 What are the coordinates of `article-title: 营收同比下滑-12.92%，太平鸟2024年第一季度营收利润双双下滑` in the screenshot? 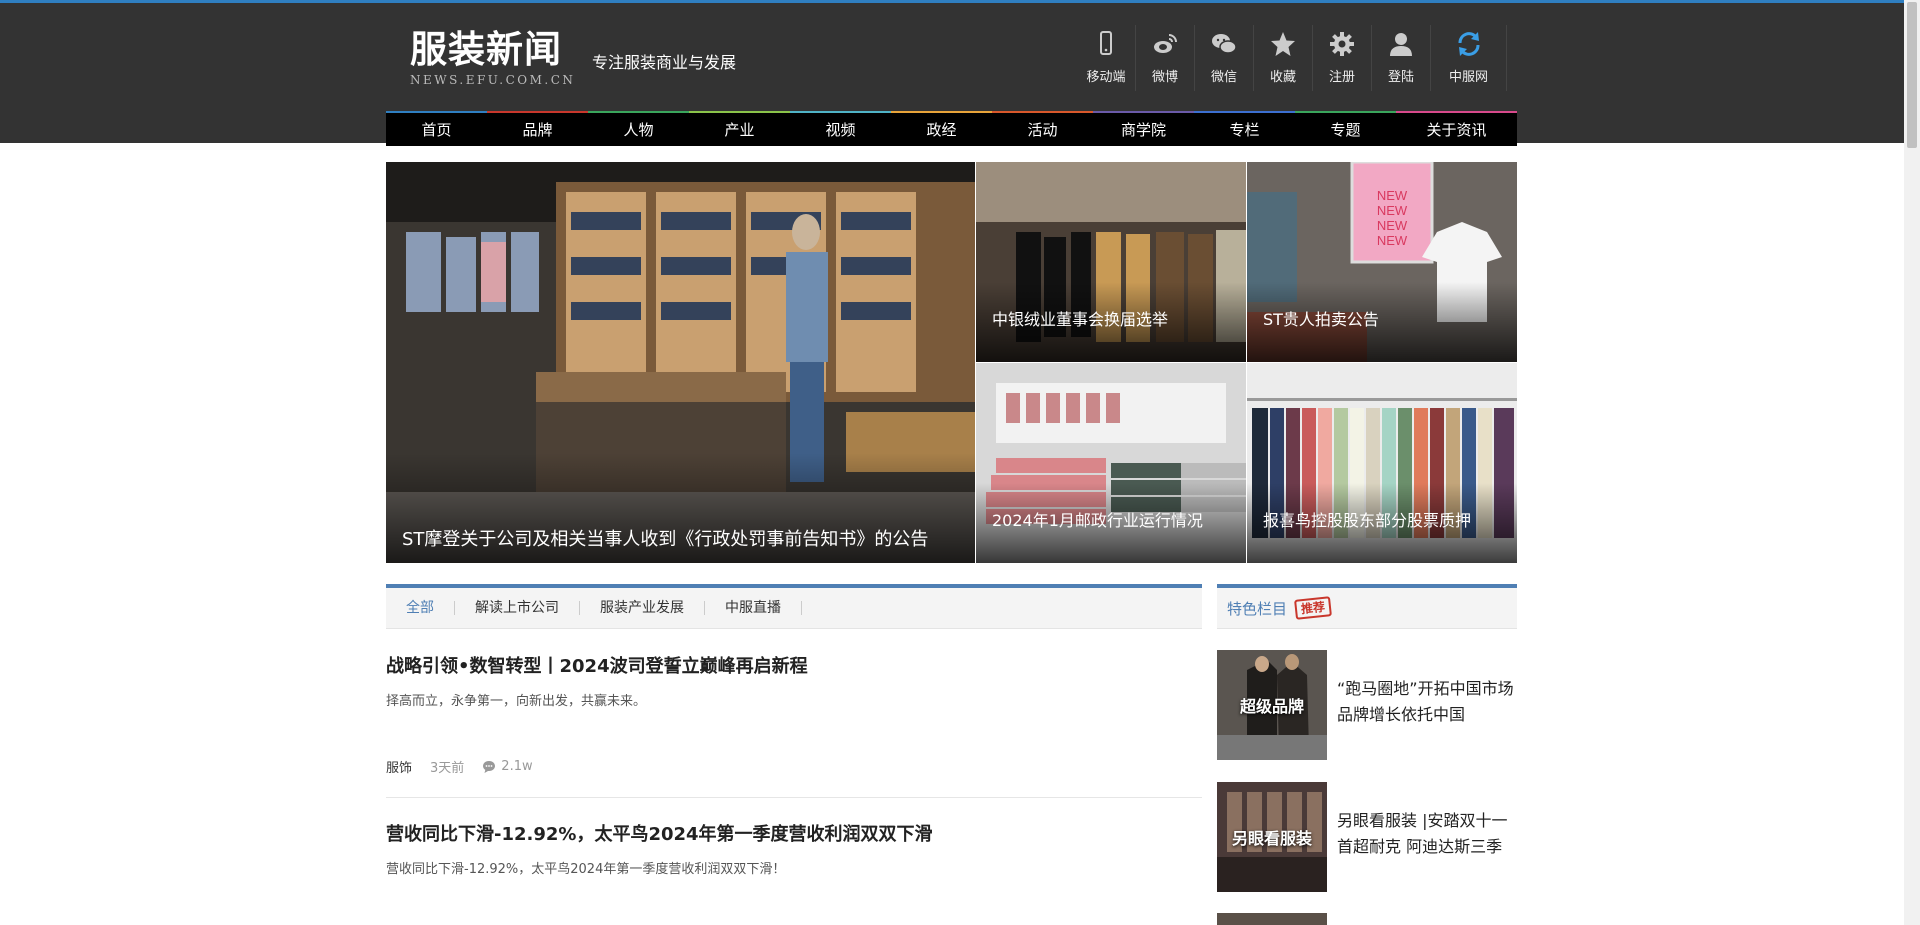 It's located at (794, 833).